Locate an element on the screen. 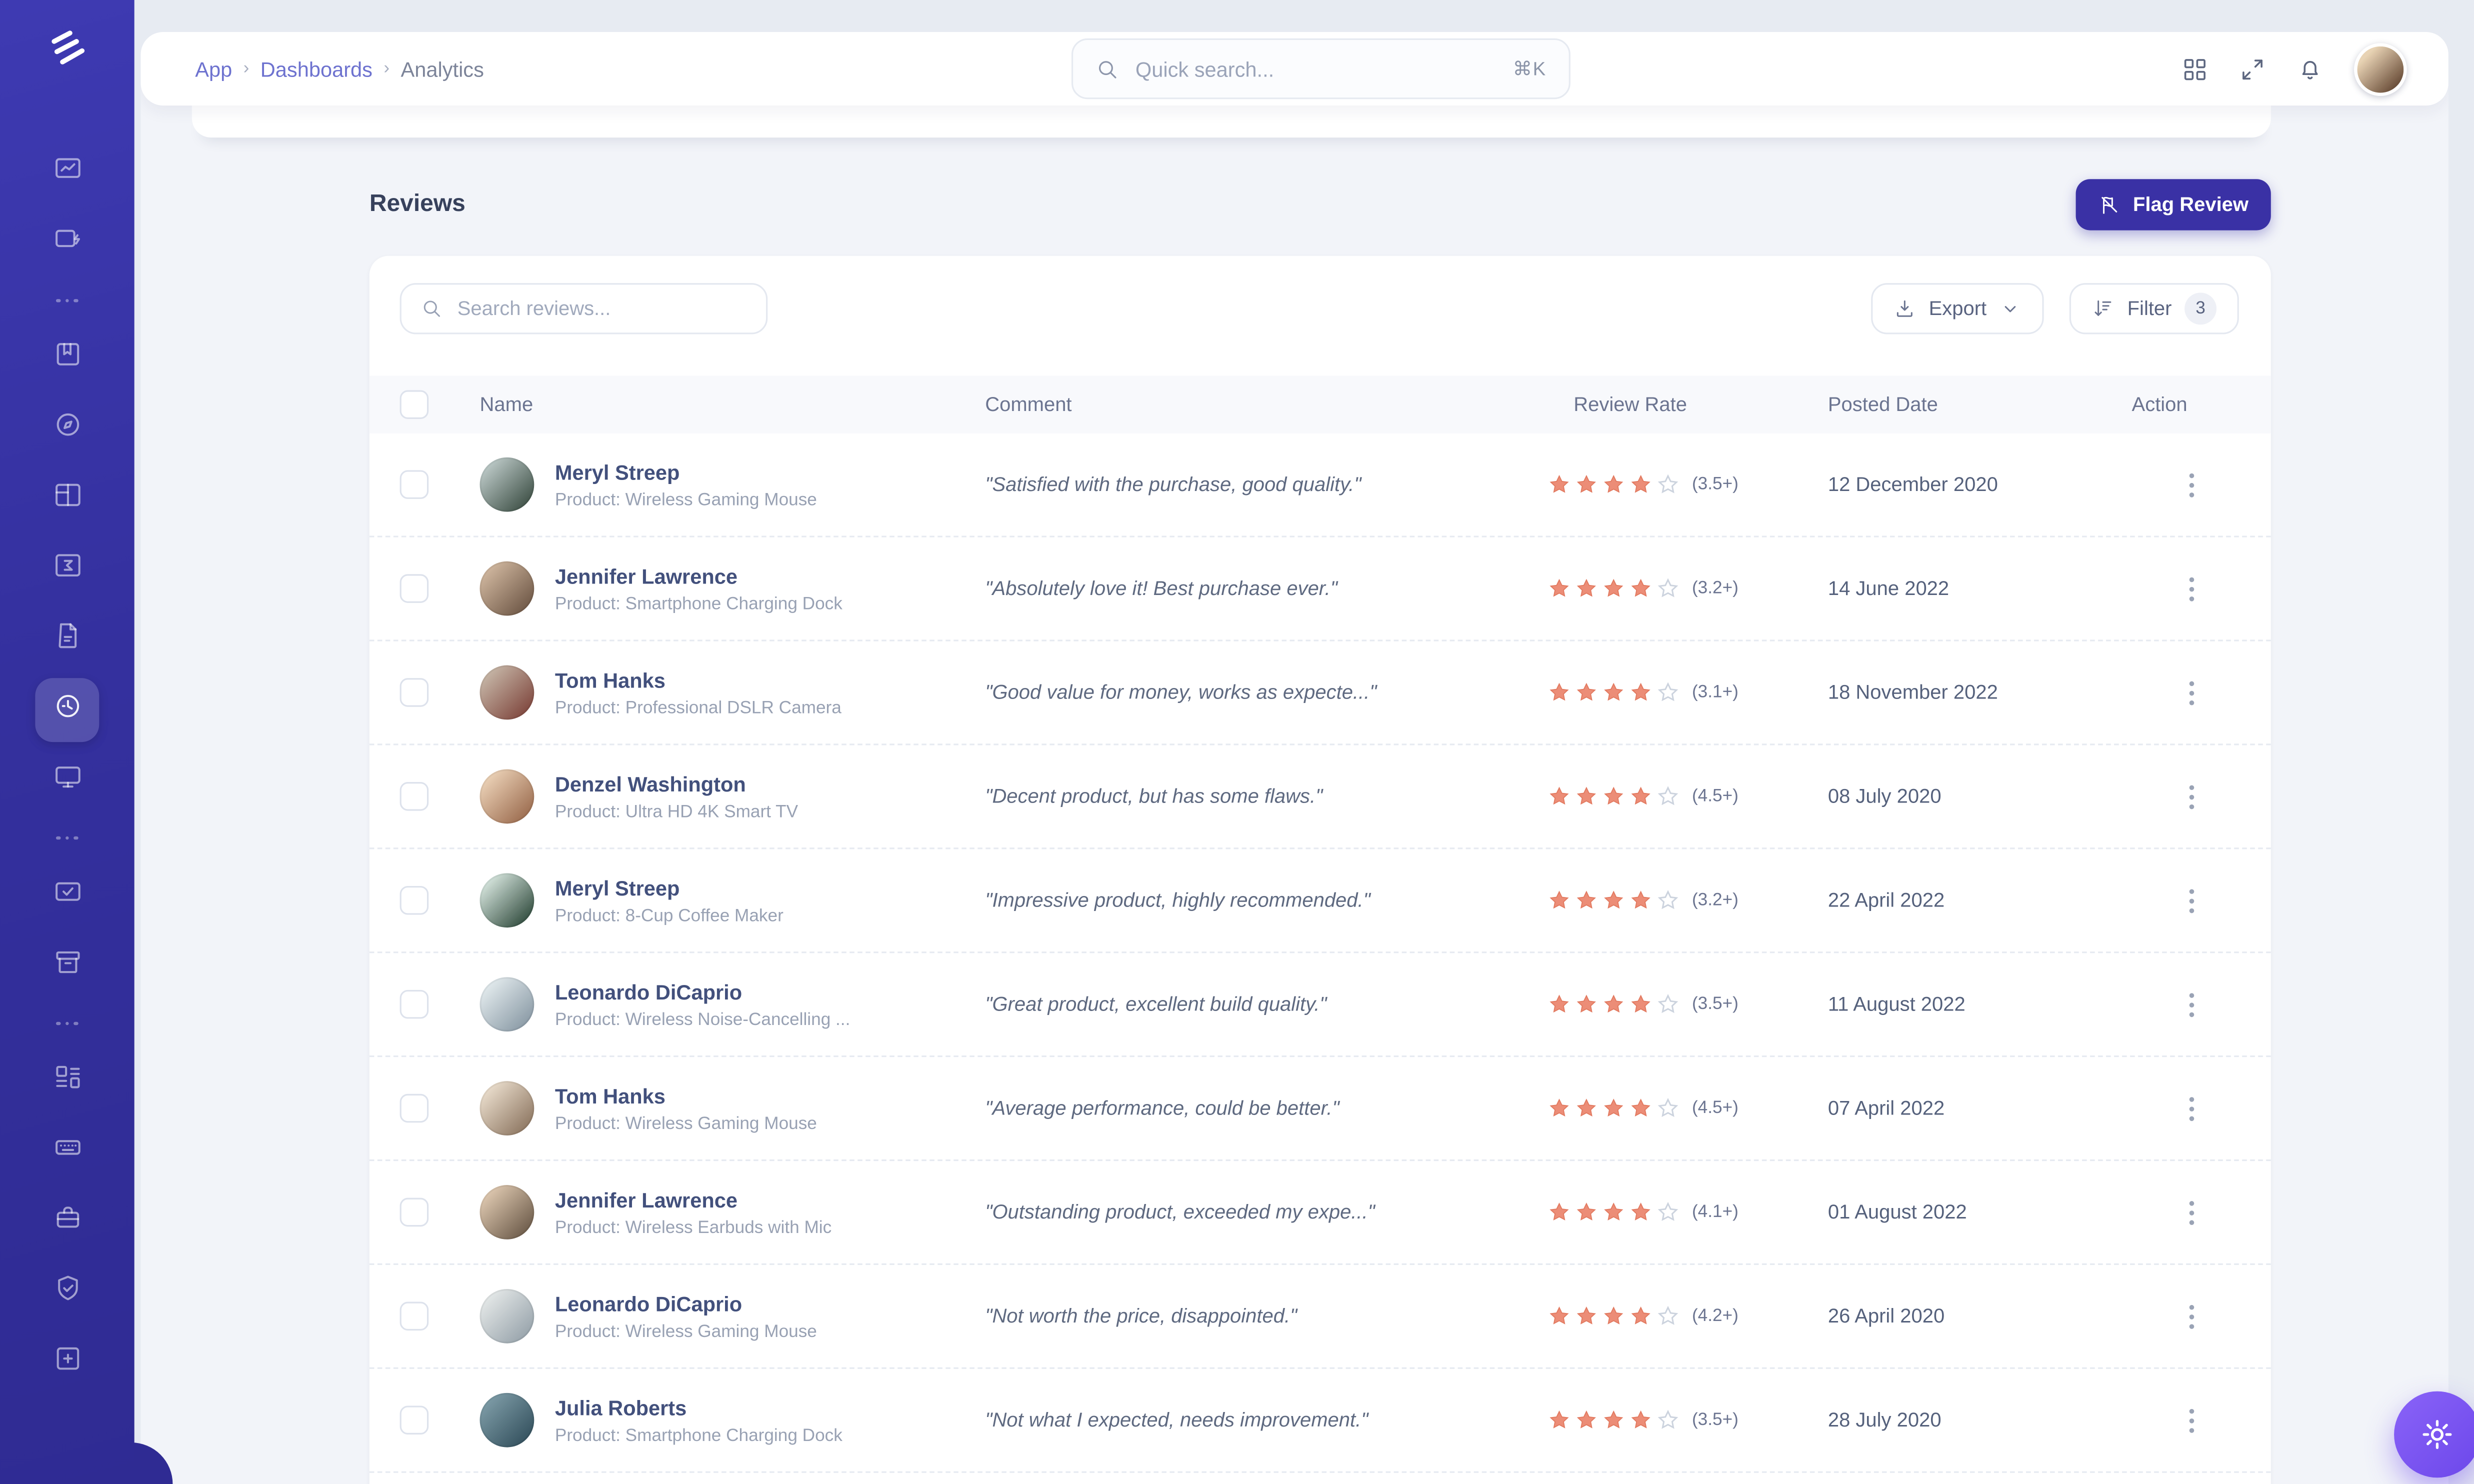 The width and height of the screenshot is (2474, 1484). star-empty-icon is located at coordinates (1668, 1004).